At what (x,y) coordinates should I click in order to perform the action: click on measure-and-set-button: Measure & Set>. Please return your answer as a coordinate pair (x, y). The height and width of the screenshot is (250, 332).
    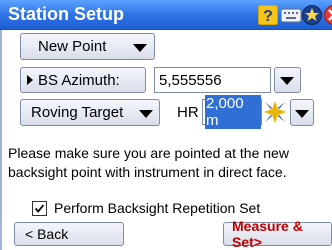
    Looking at the image, I should click on (277, 234).